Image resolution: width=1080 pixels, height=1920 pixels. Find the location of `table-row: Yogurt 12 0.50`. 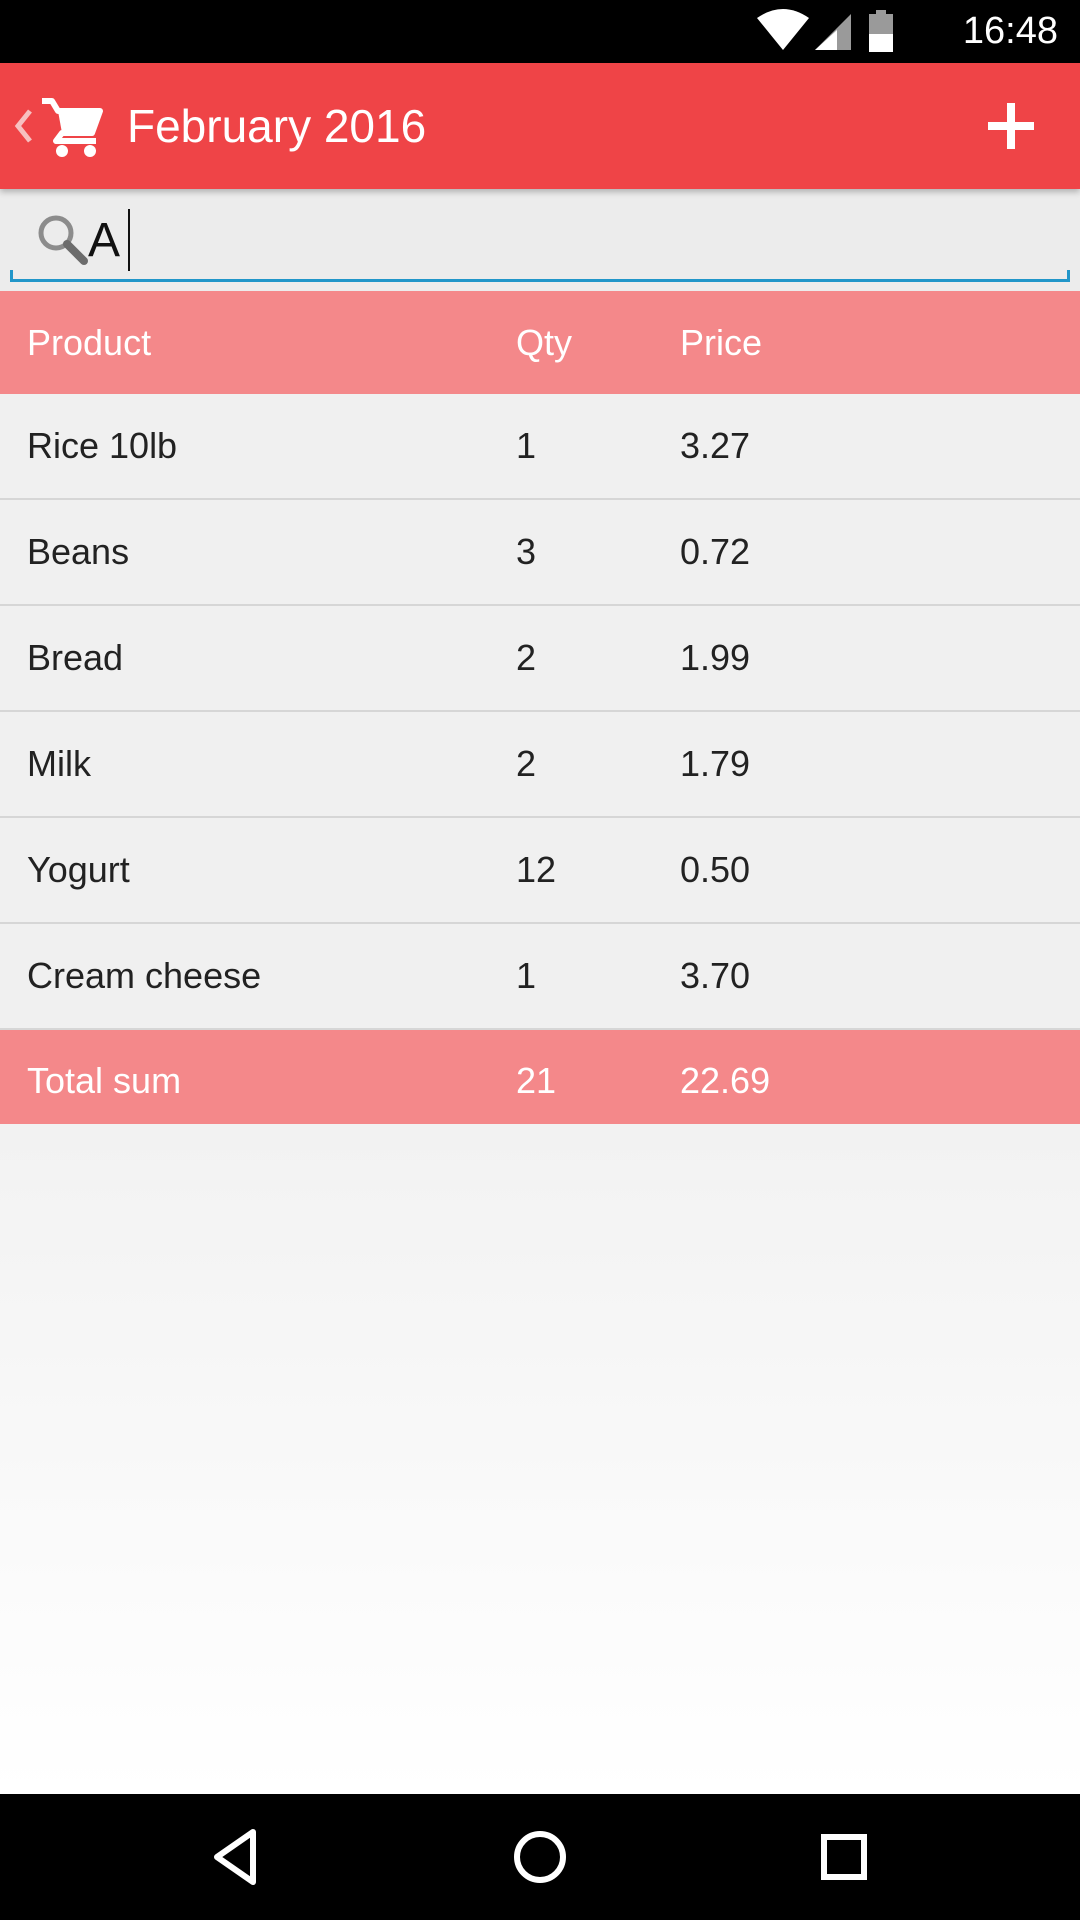

table-row: Yogurt 12 0.50 is located at coordinates (540, 871).